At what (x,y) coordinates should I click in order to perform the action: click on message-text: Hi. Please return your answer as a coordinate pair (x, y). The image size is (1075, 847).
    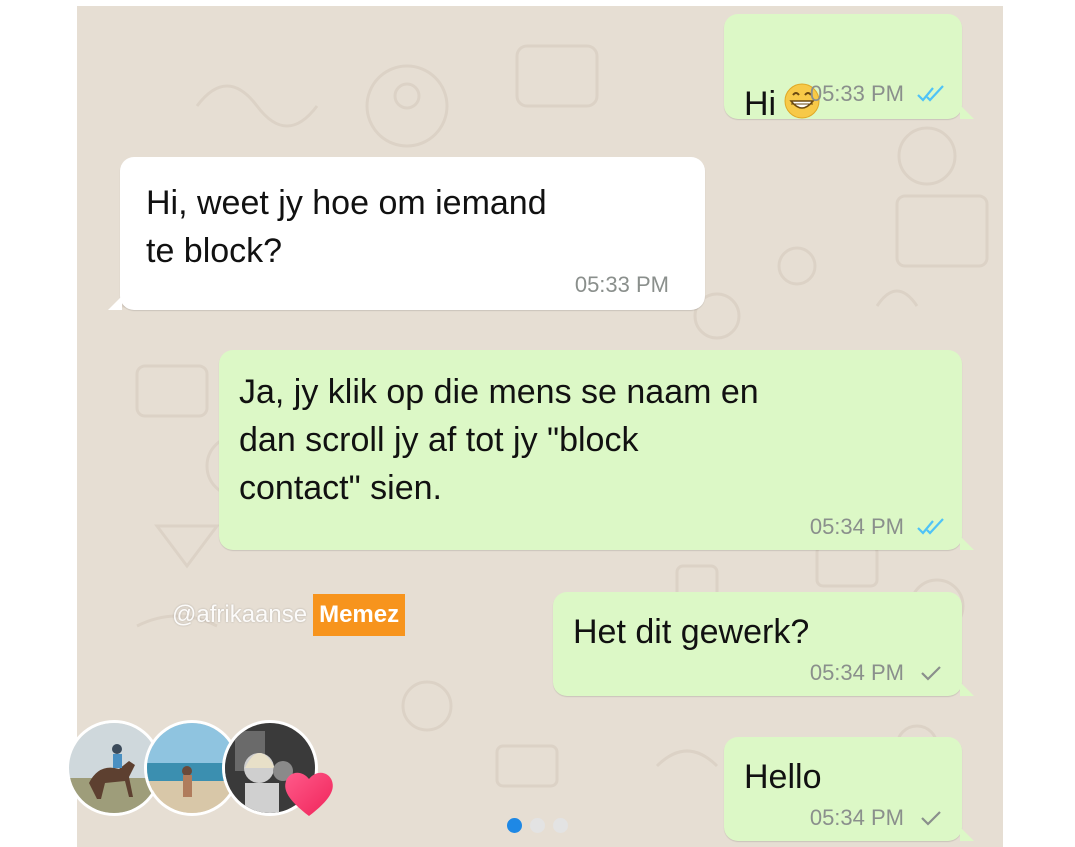
    Looking at the image, I should click on (782, 80).